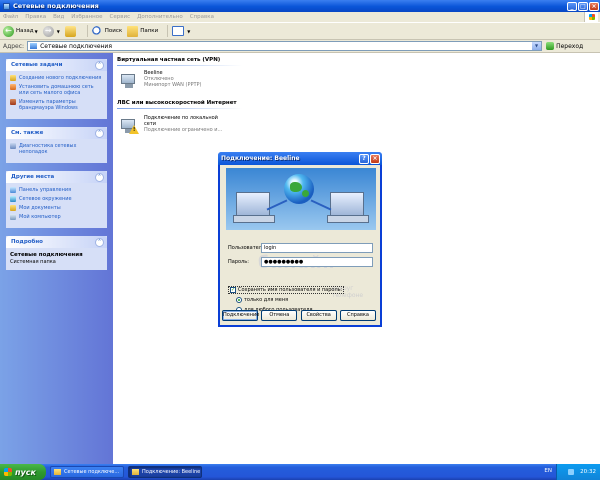 The image size is (600, 480). I want to click on forward-arrow-icon: →, so click(48, 31).